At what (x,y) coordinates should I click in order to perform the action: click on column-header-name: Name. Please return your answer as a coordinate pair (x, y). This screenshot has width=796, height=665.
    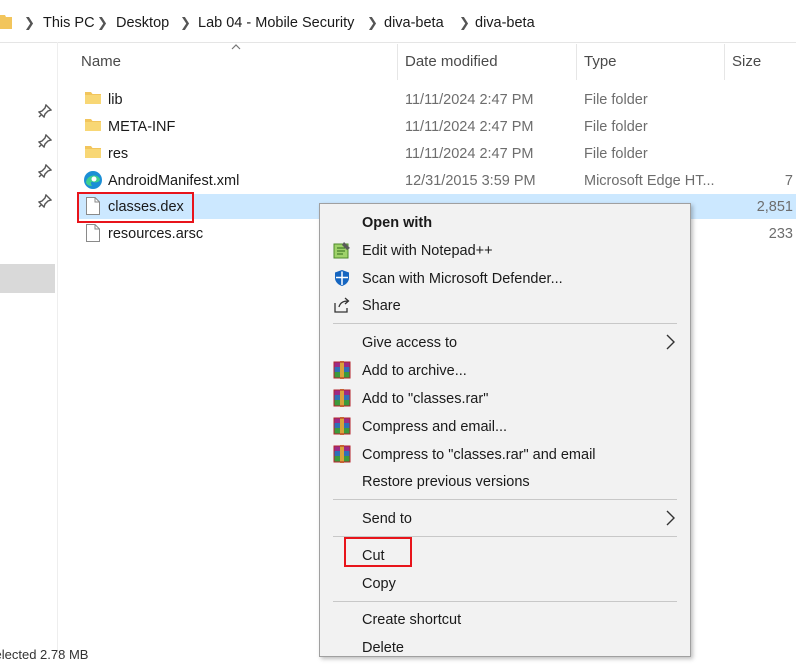
    Looking at the image, I should click on (101, 62).